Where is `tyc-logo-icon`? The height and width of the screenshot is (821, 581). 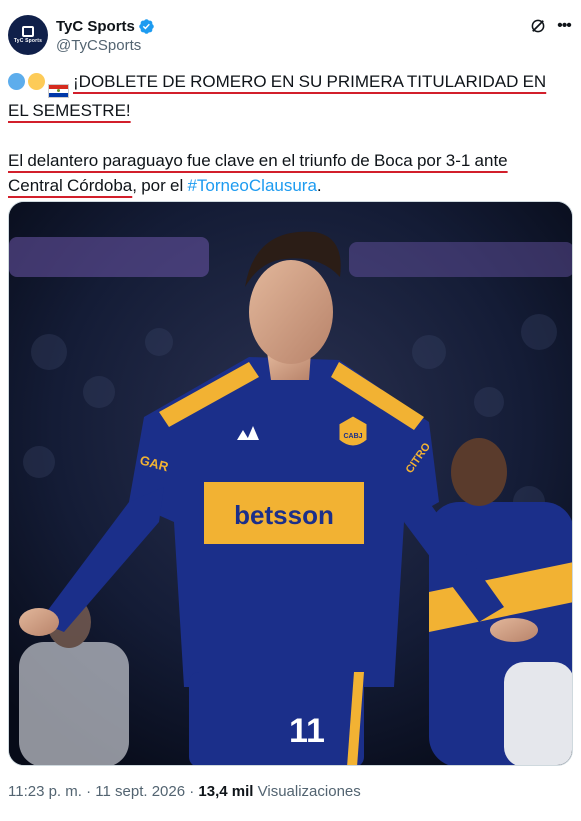
tyc-logo-icon is located at coordinates (28, 31).